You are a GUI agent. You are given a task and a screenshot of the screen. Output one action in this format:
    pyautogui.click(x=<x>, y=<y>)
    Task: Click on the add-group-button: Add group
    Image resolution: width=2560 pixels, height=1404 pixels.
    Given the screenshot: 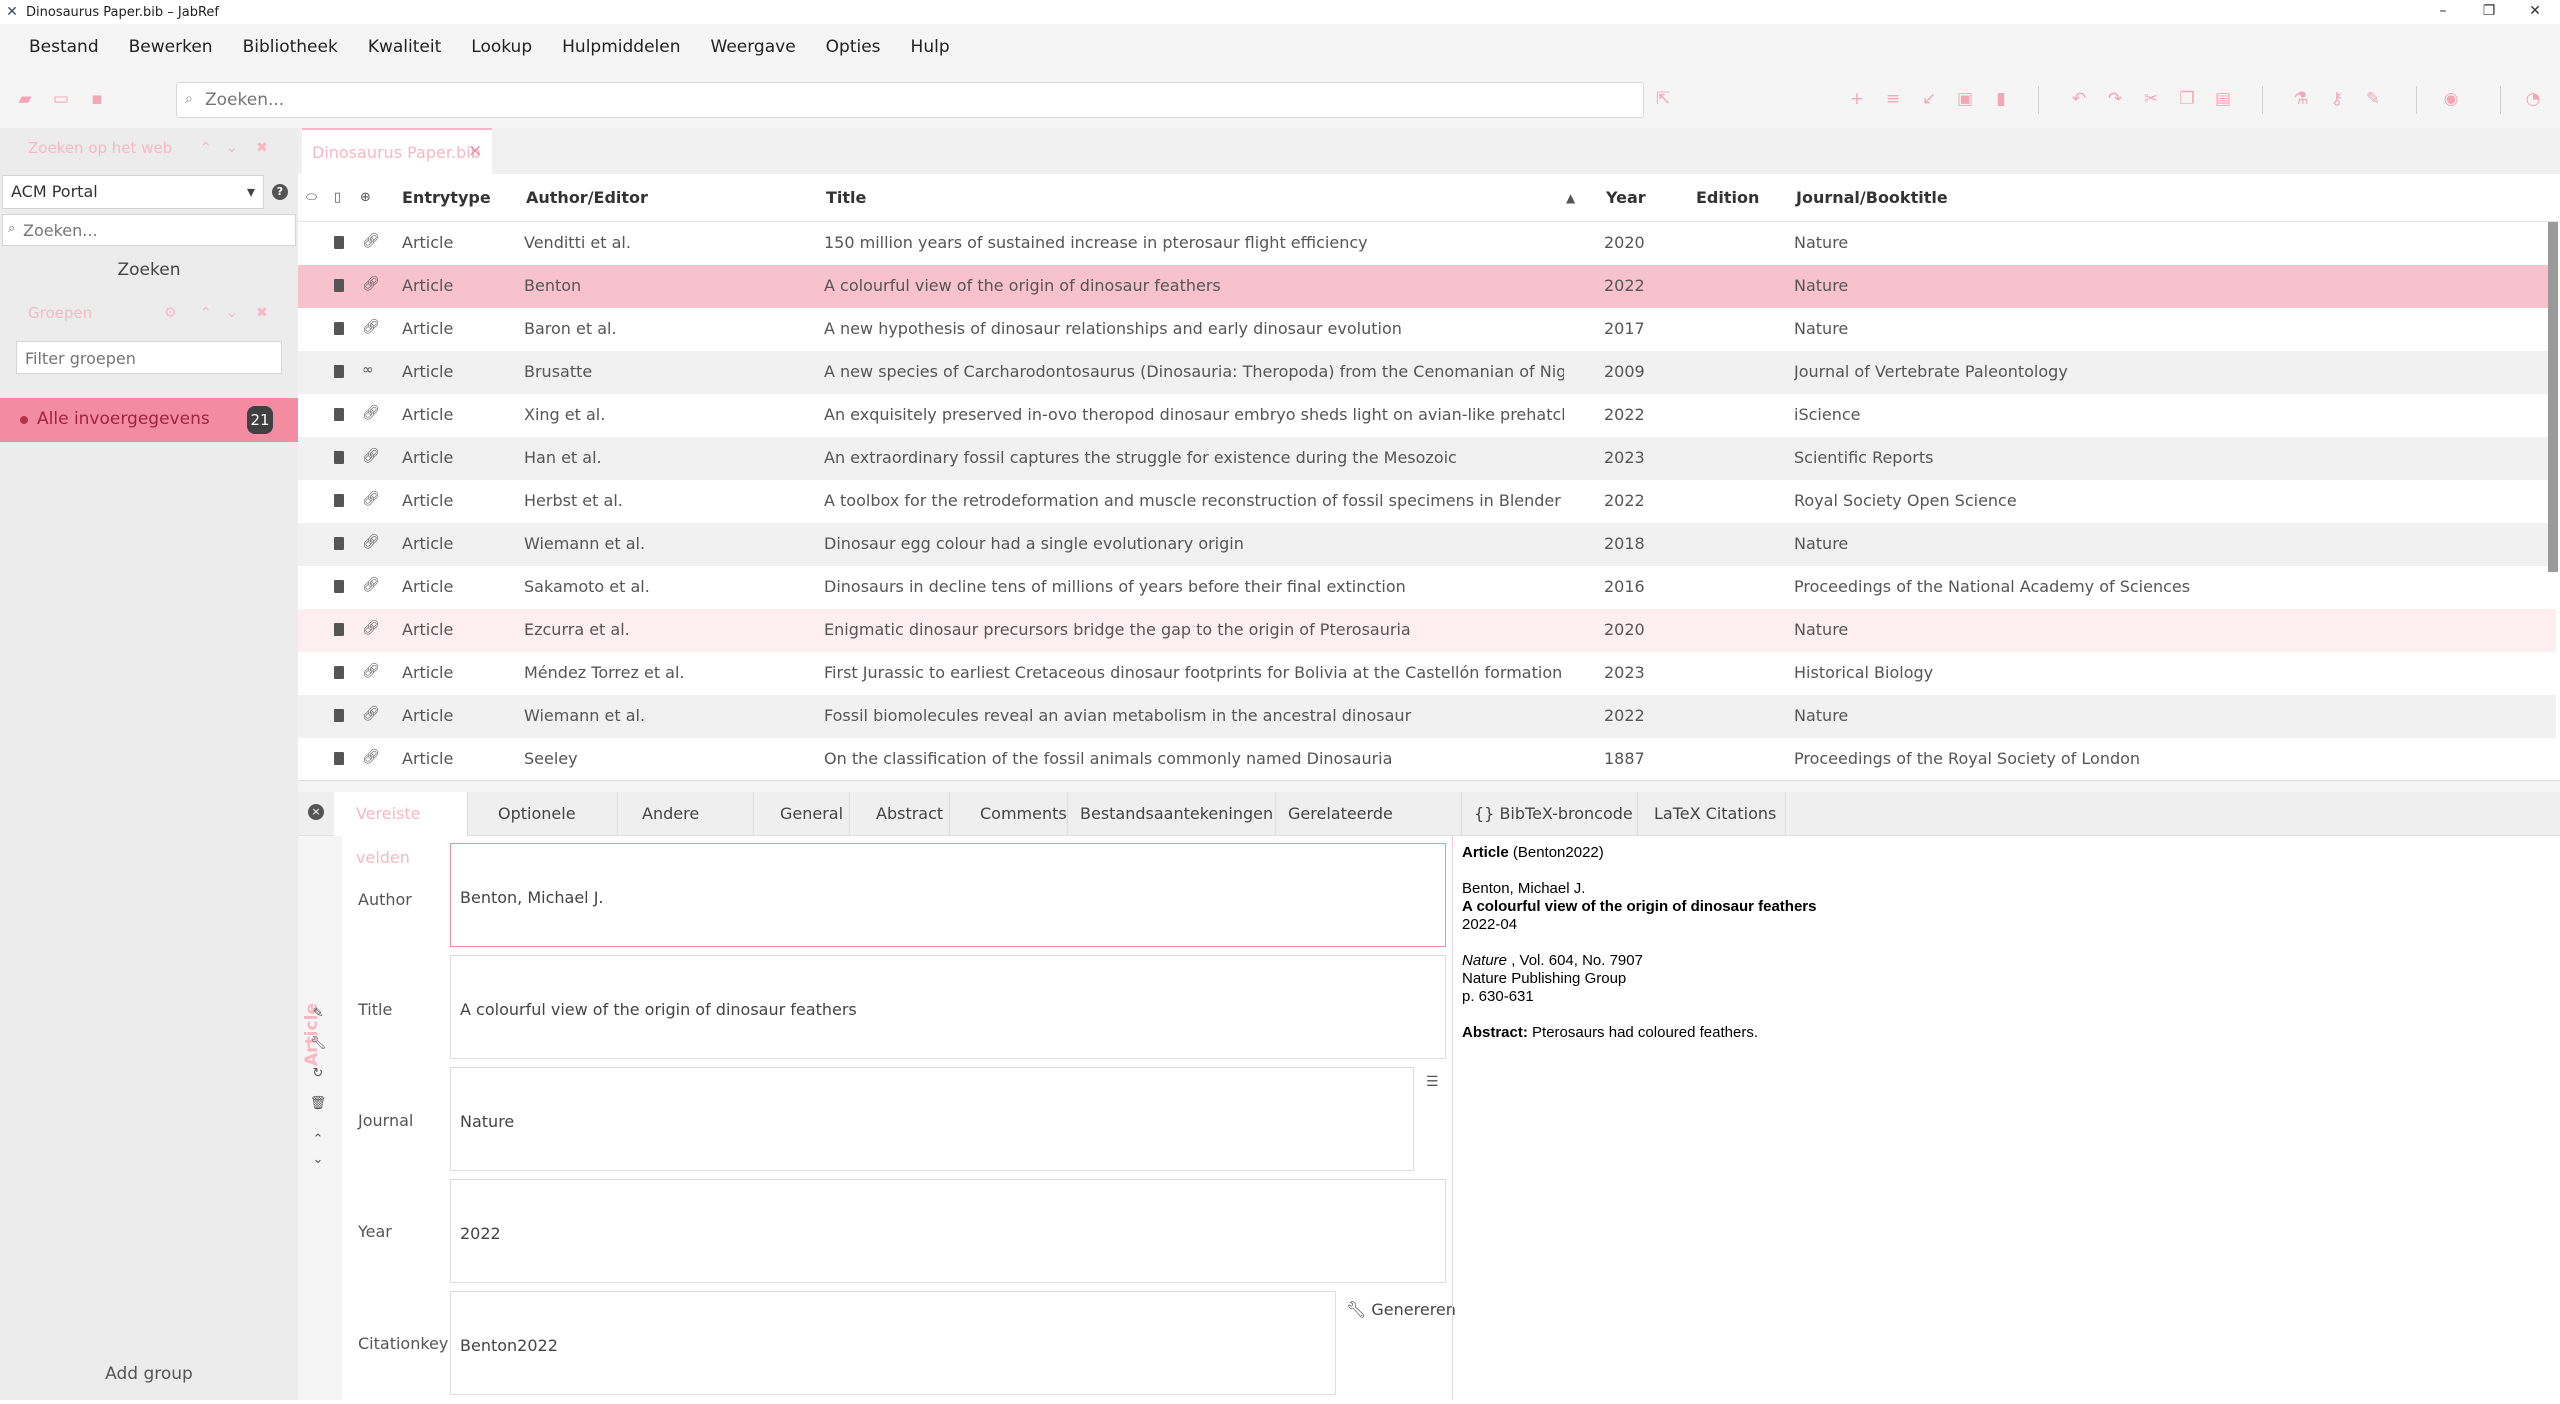 What is the action you would take?
    pyautogui.click(x=149, y=1374)
    